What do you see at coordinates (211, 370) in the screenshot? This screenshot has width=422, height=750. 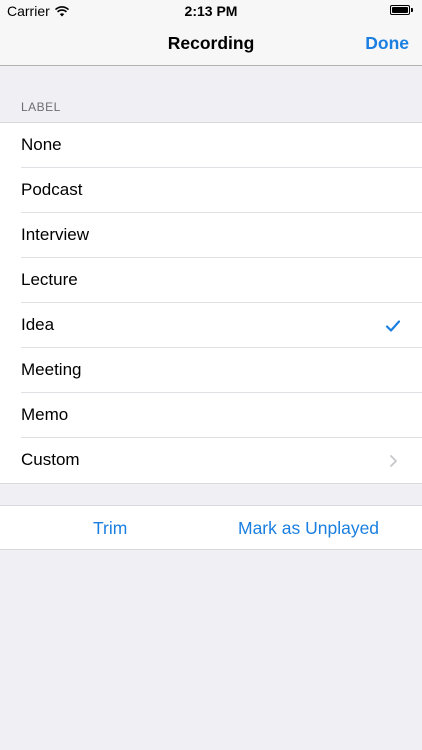 I see `list-item-meeting: Meeting` at bounding box center [211, 370].